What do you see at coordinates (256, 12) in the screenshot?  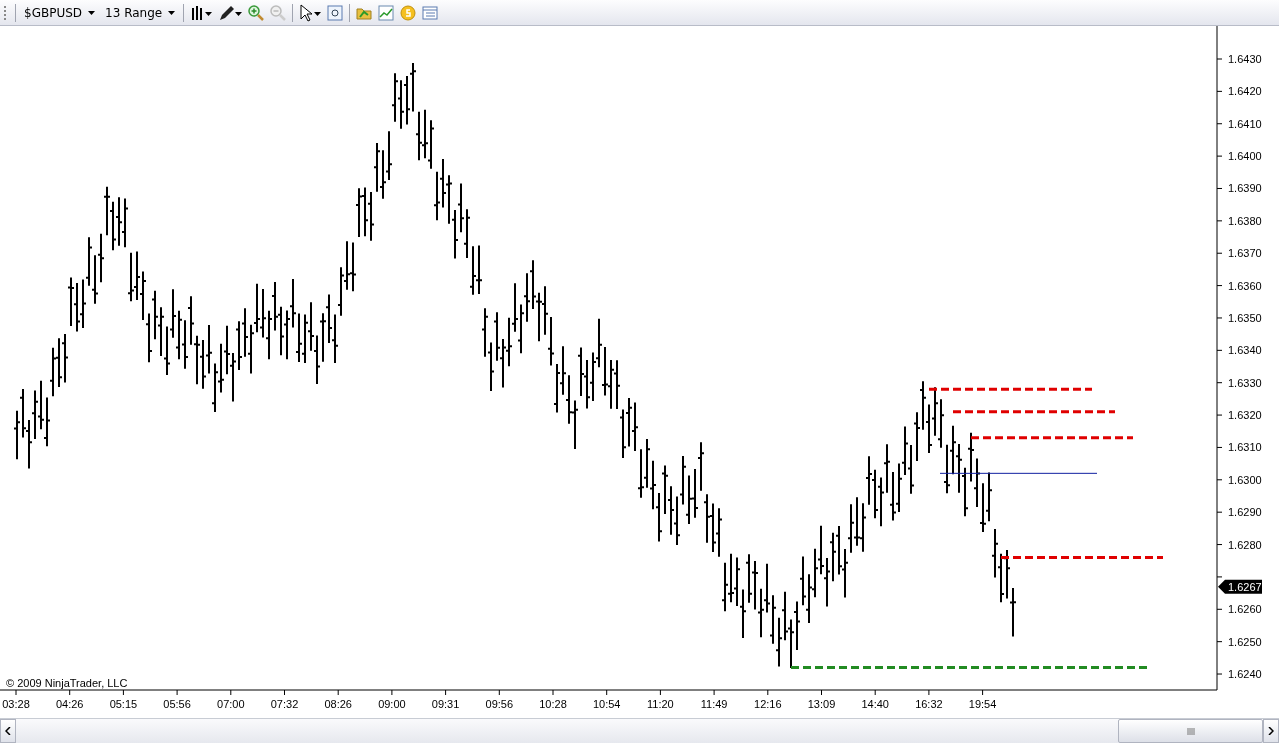 I see `zoom-in-icon` at bounding box center [256, 12].